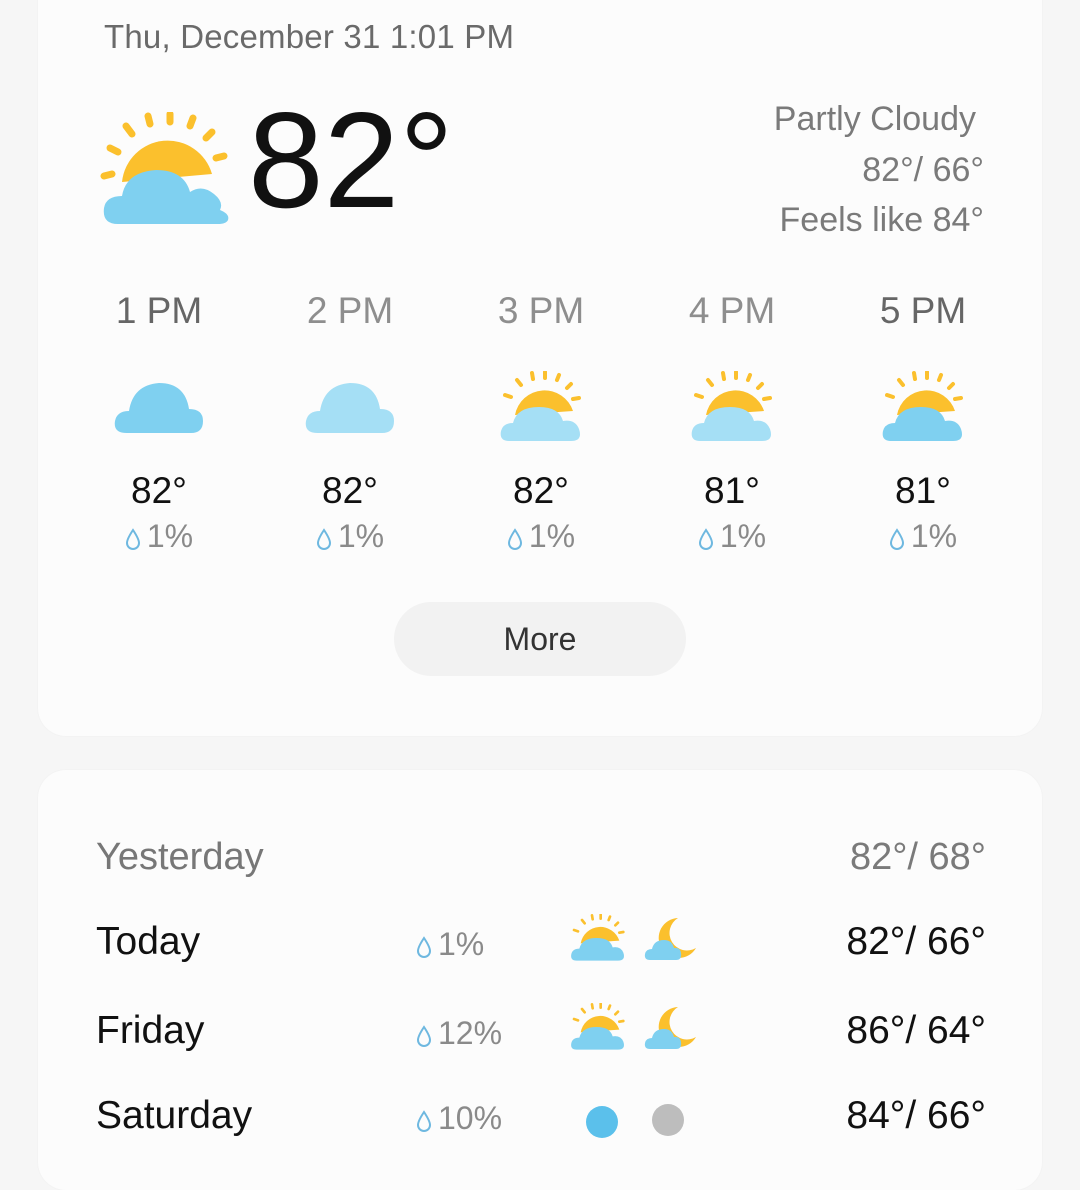 The height and width of the screenshot is (1190, 1080). I want to click on daily-row: Saturday 10% 84°/ 66°, so click(541, 1124).